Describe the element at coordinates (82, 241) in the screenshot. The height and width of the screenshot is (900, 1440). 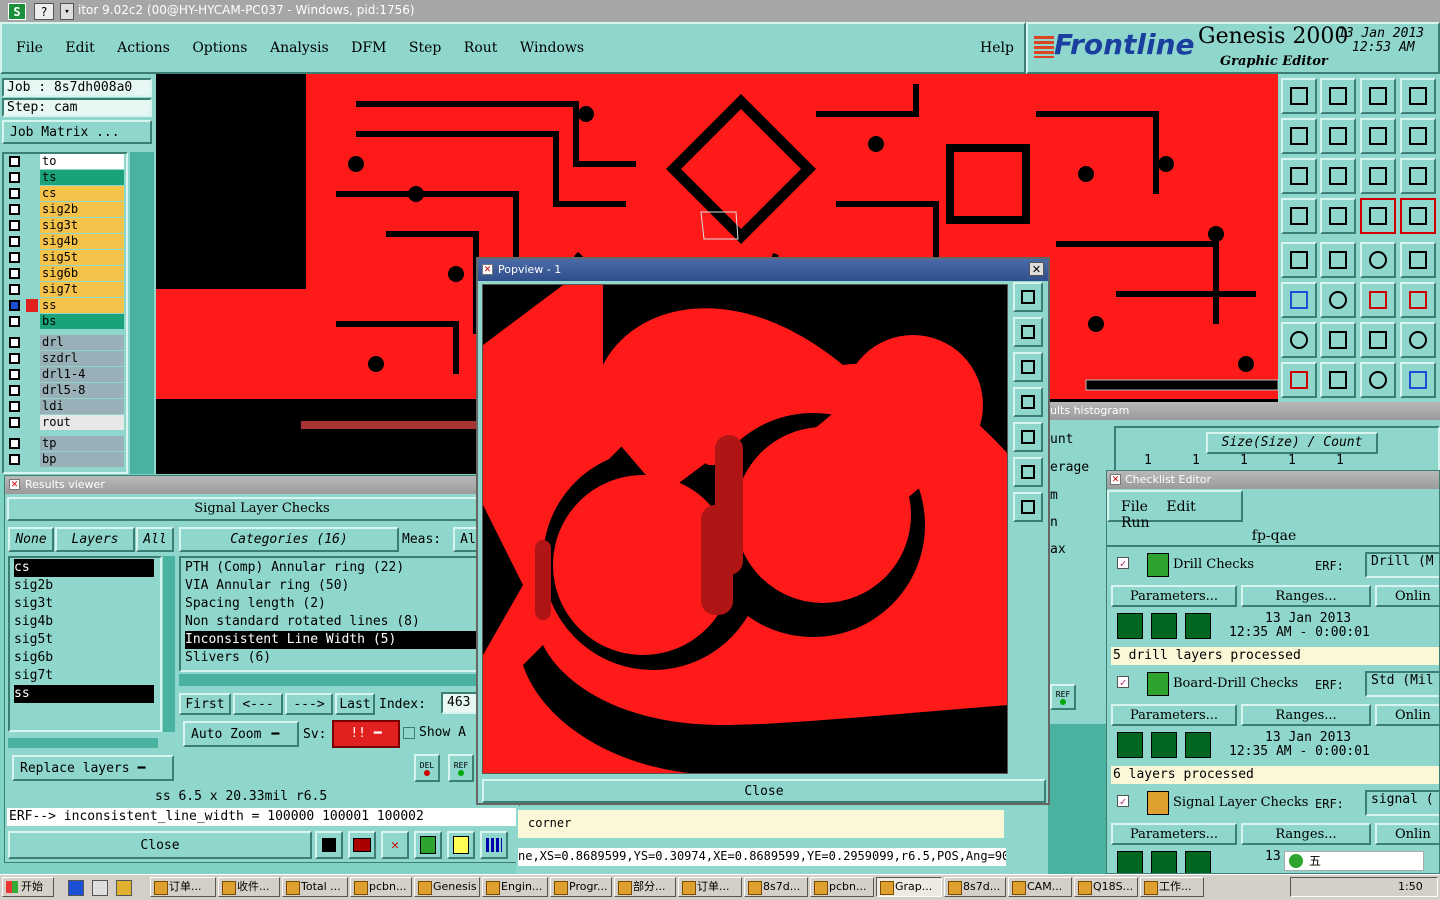
I see `layer-name: sig4b` at that location.